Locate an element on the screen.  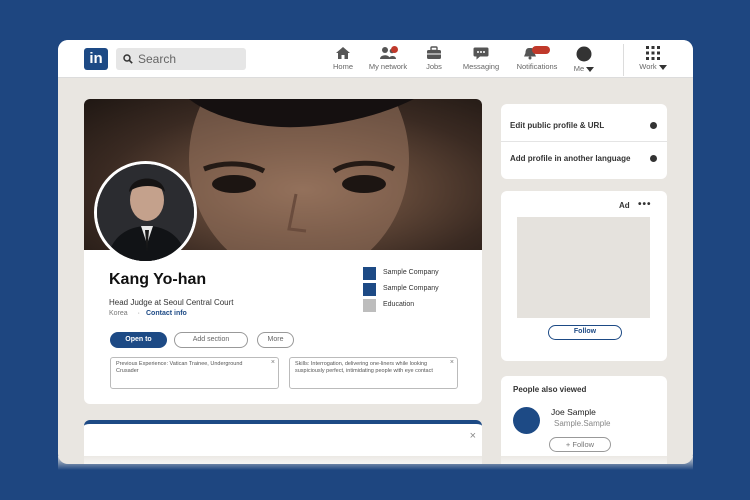
window-bottom-fade is located at coordinates (375, 463).